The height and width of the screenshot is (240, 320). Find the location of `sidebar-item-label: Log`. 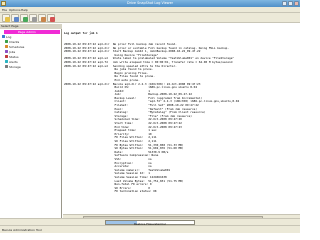

sidebar-item-label: Log is located at coordinates (9, 37).